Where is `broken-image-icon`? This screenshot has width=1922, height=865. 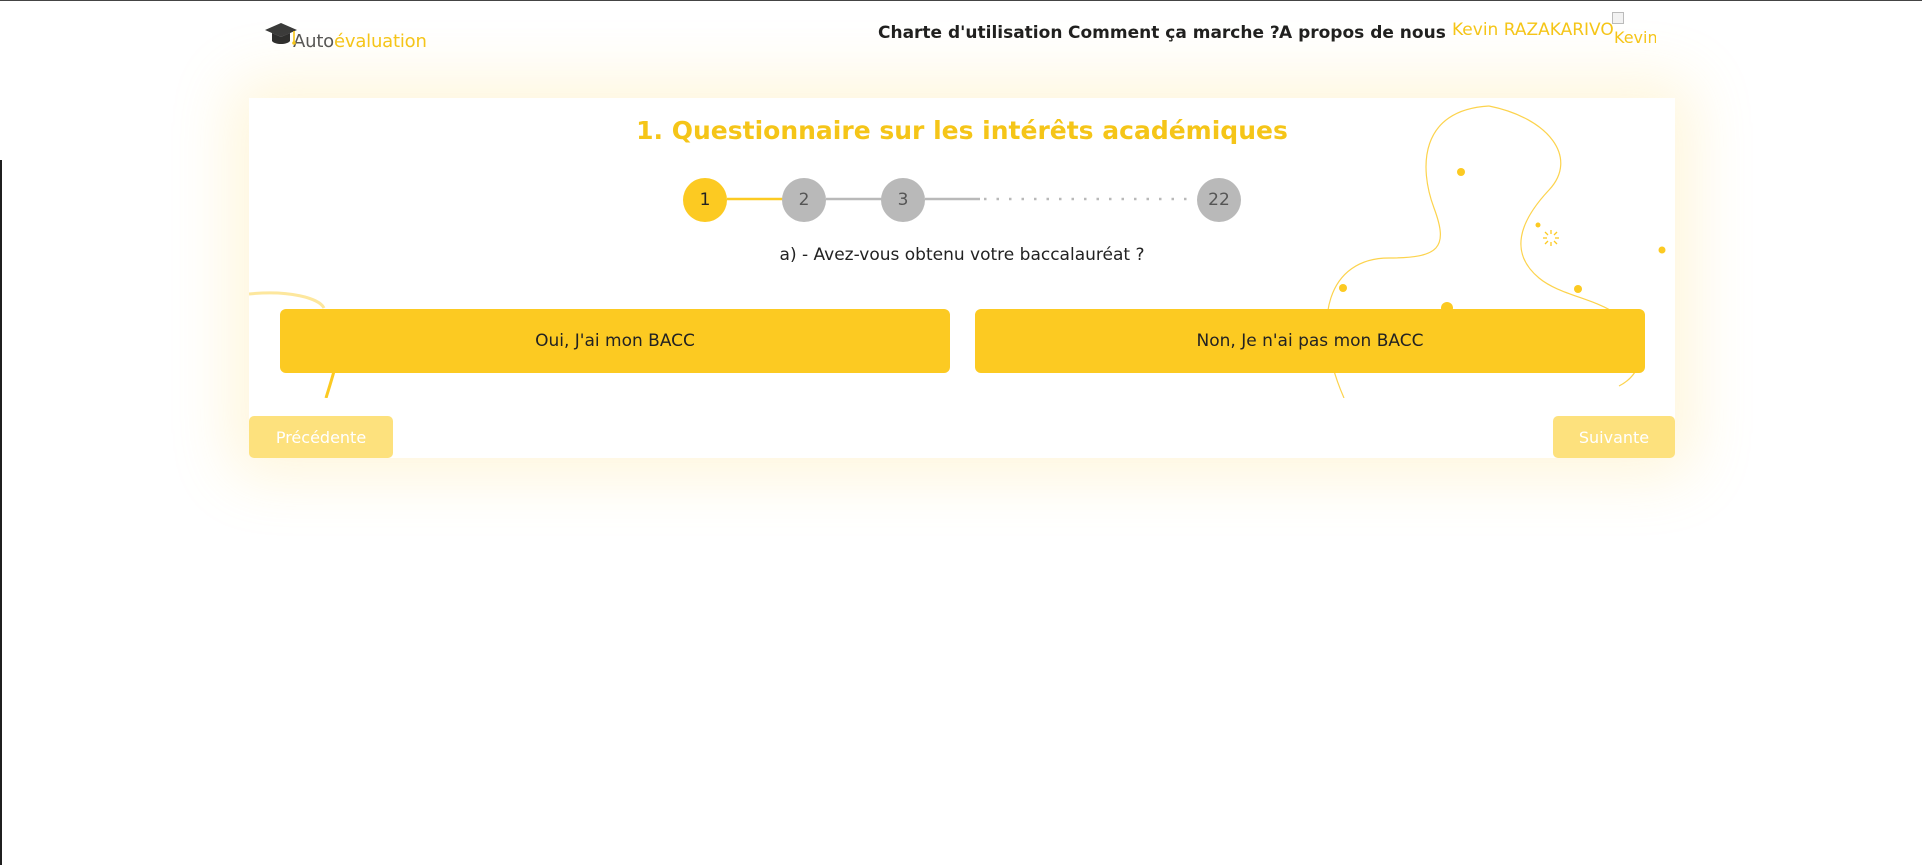 broken-image-icon is located at coordinates (1618, 18).